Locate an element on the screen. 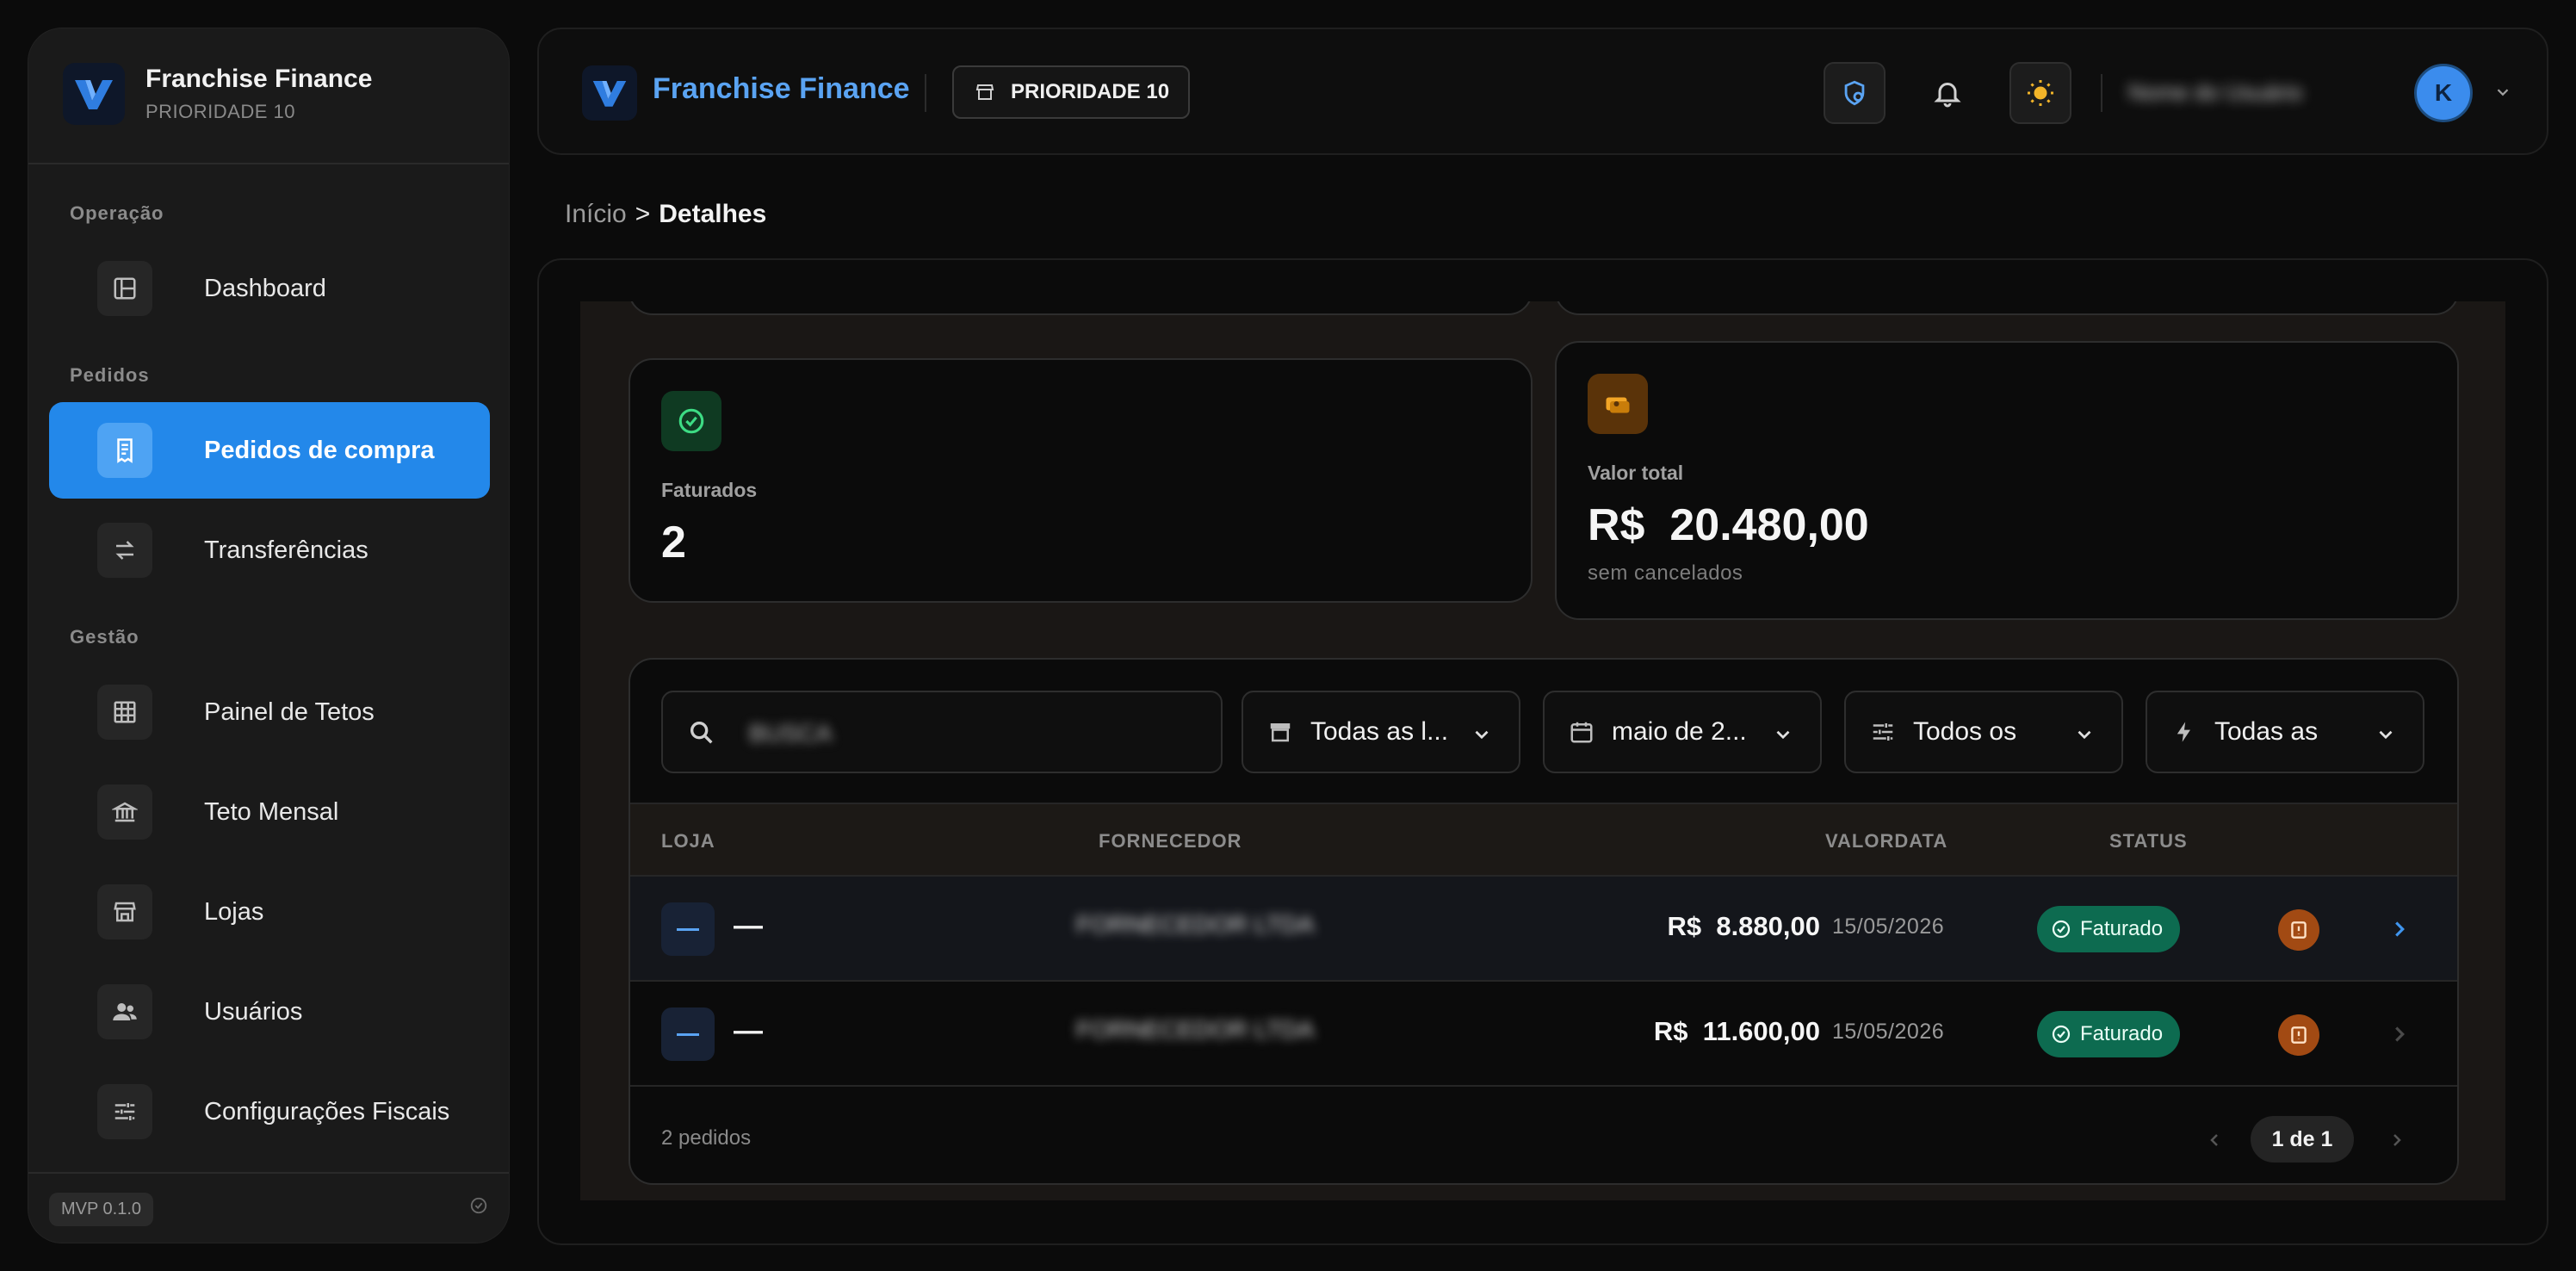 The width and height of the screenshot is (2576, 1271). users-icon is located at coordinates (125, 1012).